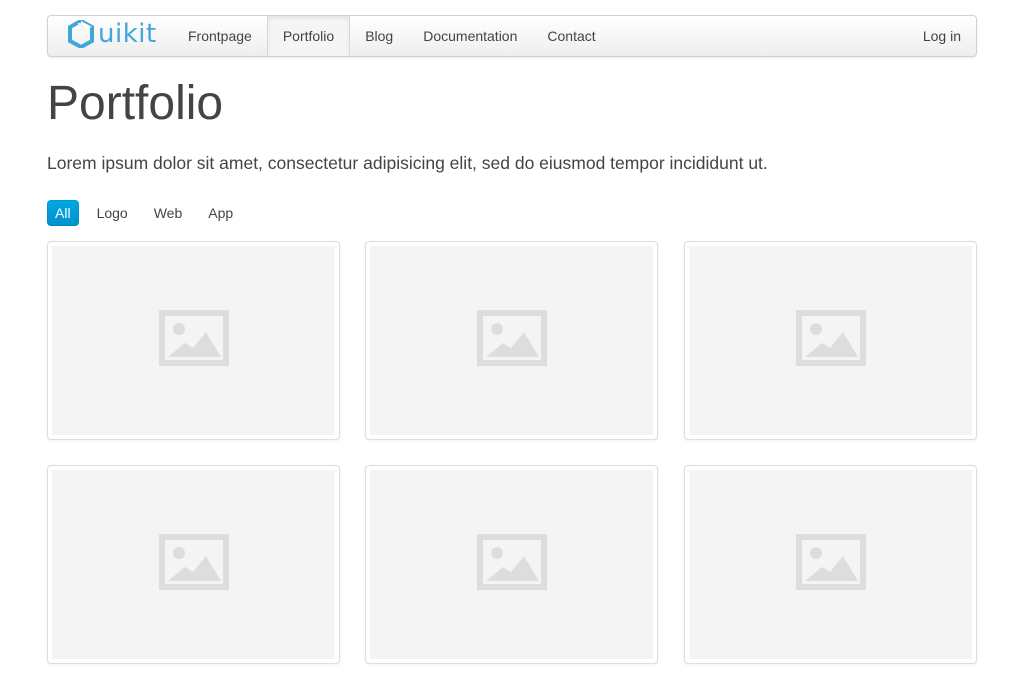 The image size is (1024, 680). What do you see at coordinates (571, 36) in the screenshot?
I see `nav-item-contact: Contact` at bounding box center [571, 36].